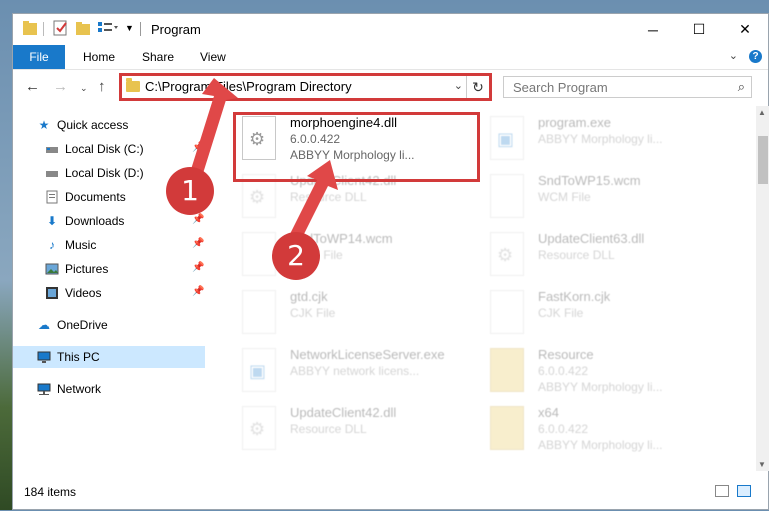 The height and width of the screenshot is (511, 769). Describe the element at coordinates (44, 125) in the screenshot. I see `star-icon: ★` at that location.